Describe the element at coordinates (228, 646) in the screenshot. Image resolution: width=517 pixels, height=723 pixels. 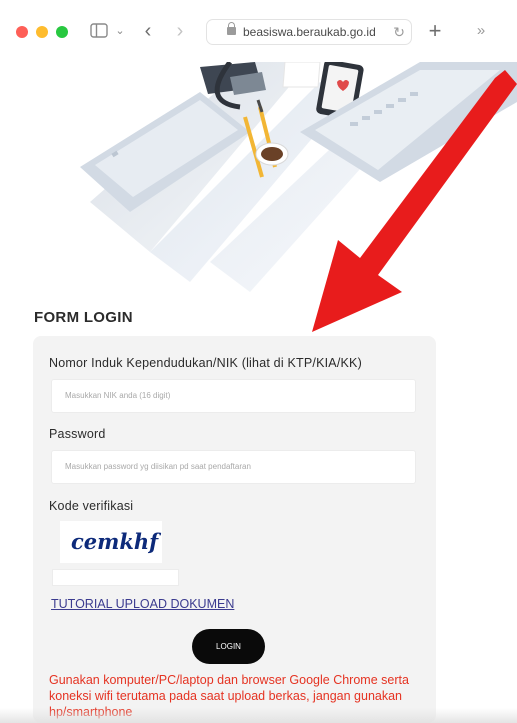
I see `login-button: LOGIN` at that location.